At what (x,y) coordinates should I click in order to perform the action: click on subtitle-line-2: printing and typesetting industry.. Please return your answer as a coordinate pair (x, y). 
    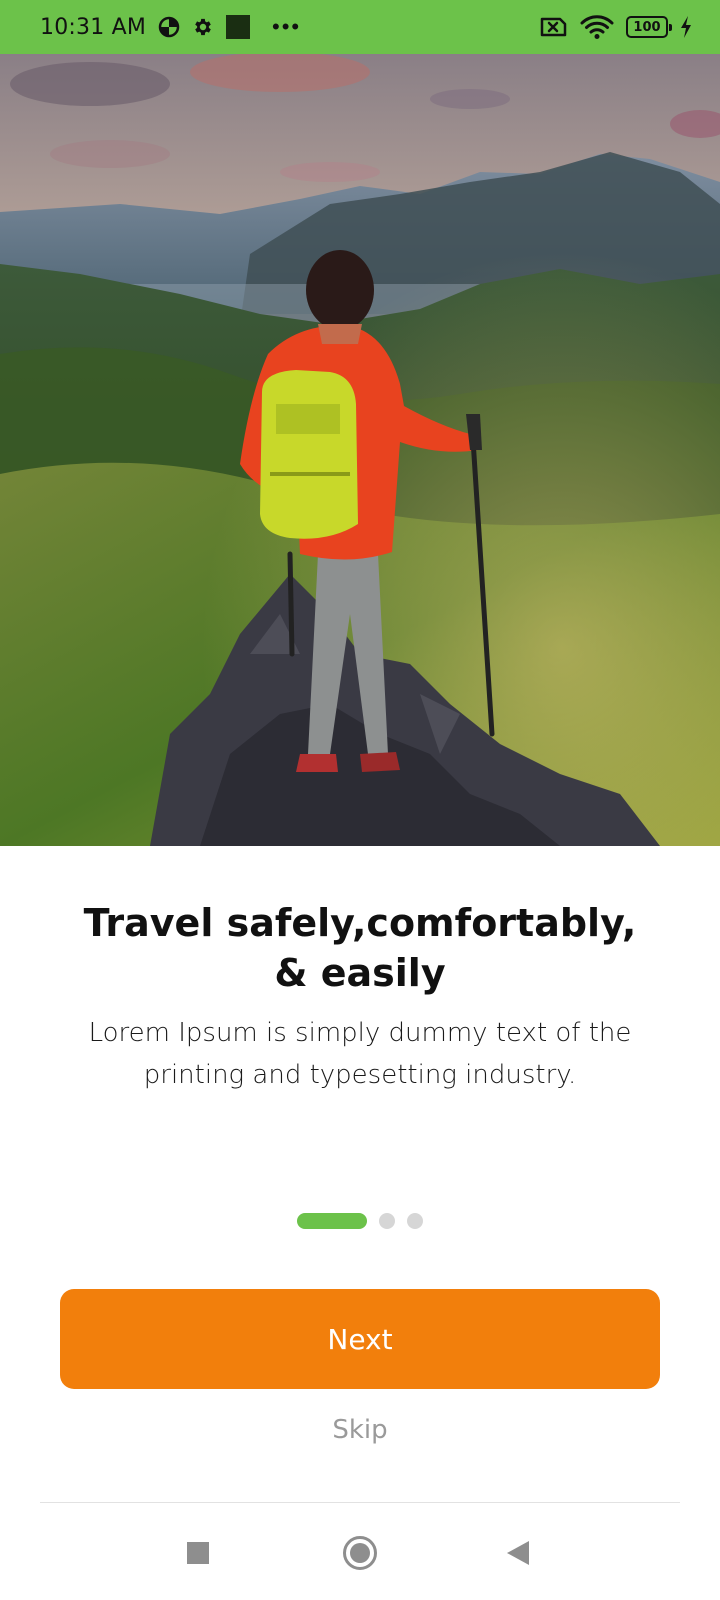
    Looking at the image, I should click on (360, 1075).